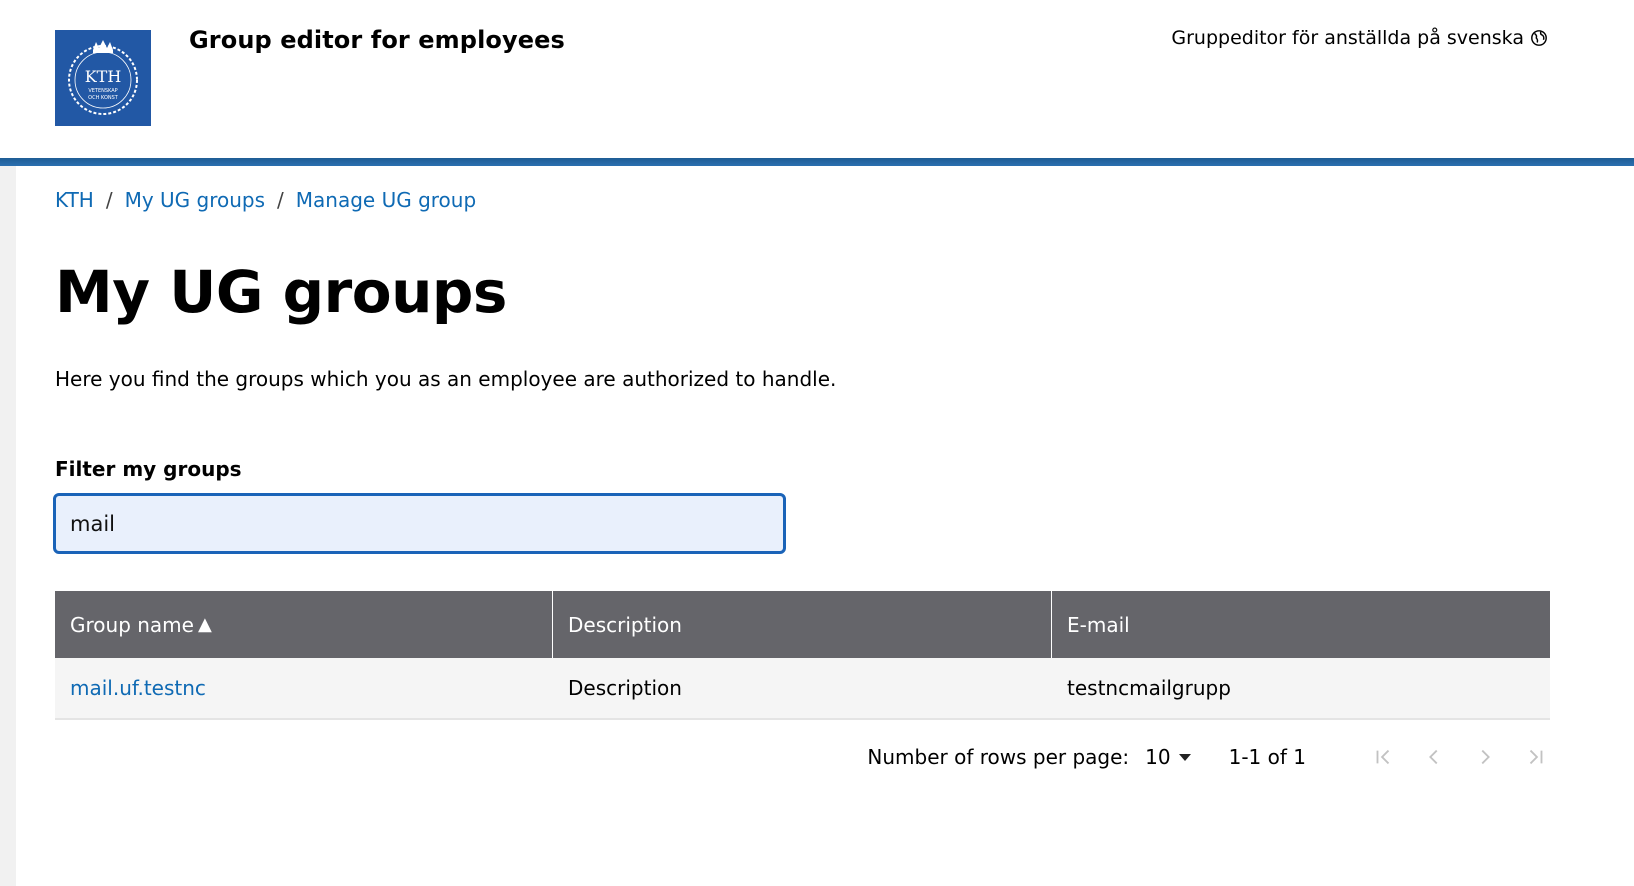 This screenshot has width=1634, height=886. What do you see at coordinates (1184, 757) in the screenshot?
I see `caret-down-icon` at bounding box center [1184, 757].